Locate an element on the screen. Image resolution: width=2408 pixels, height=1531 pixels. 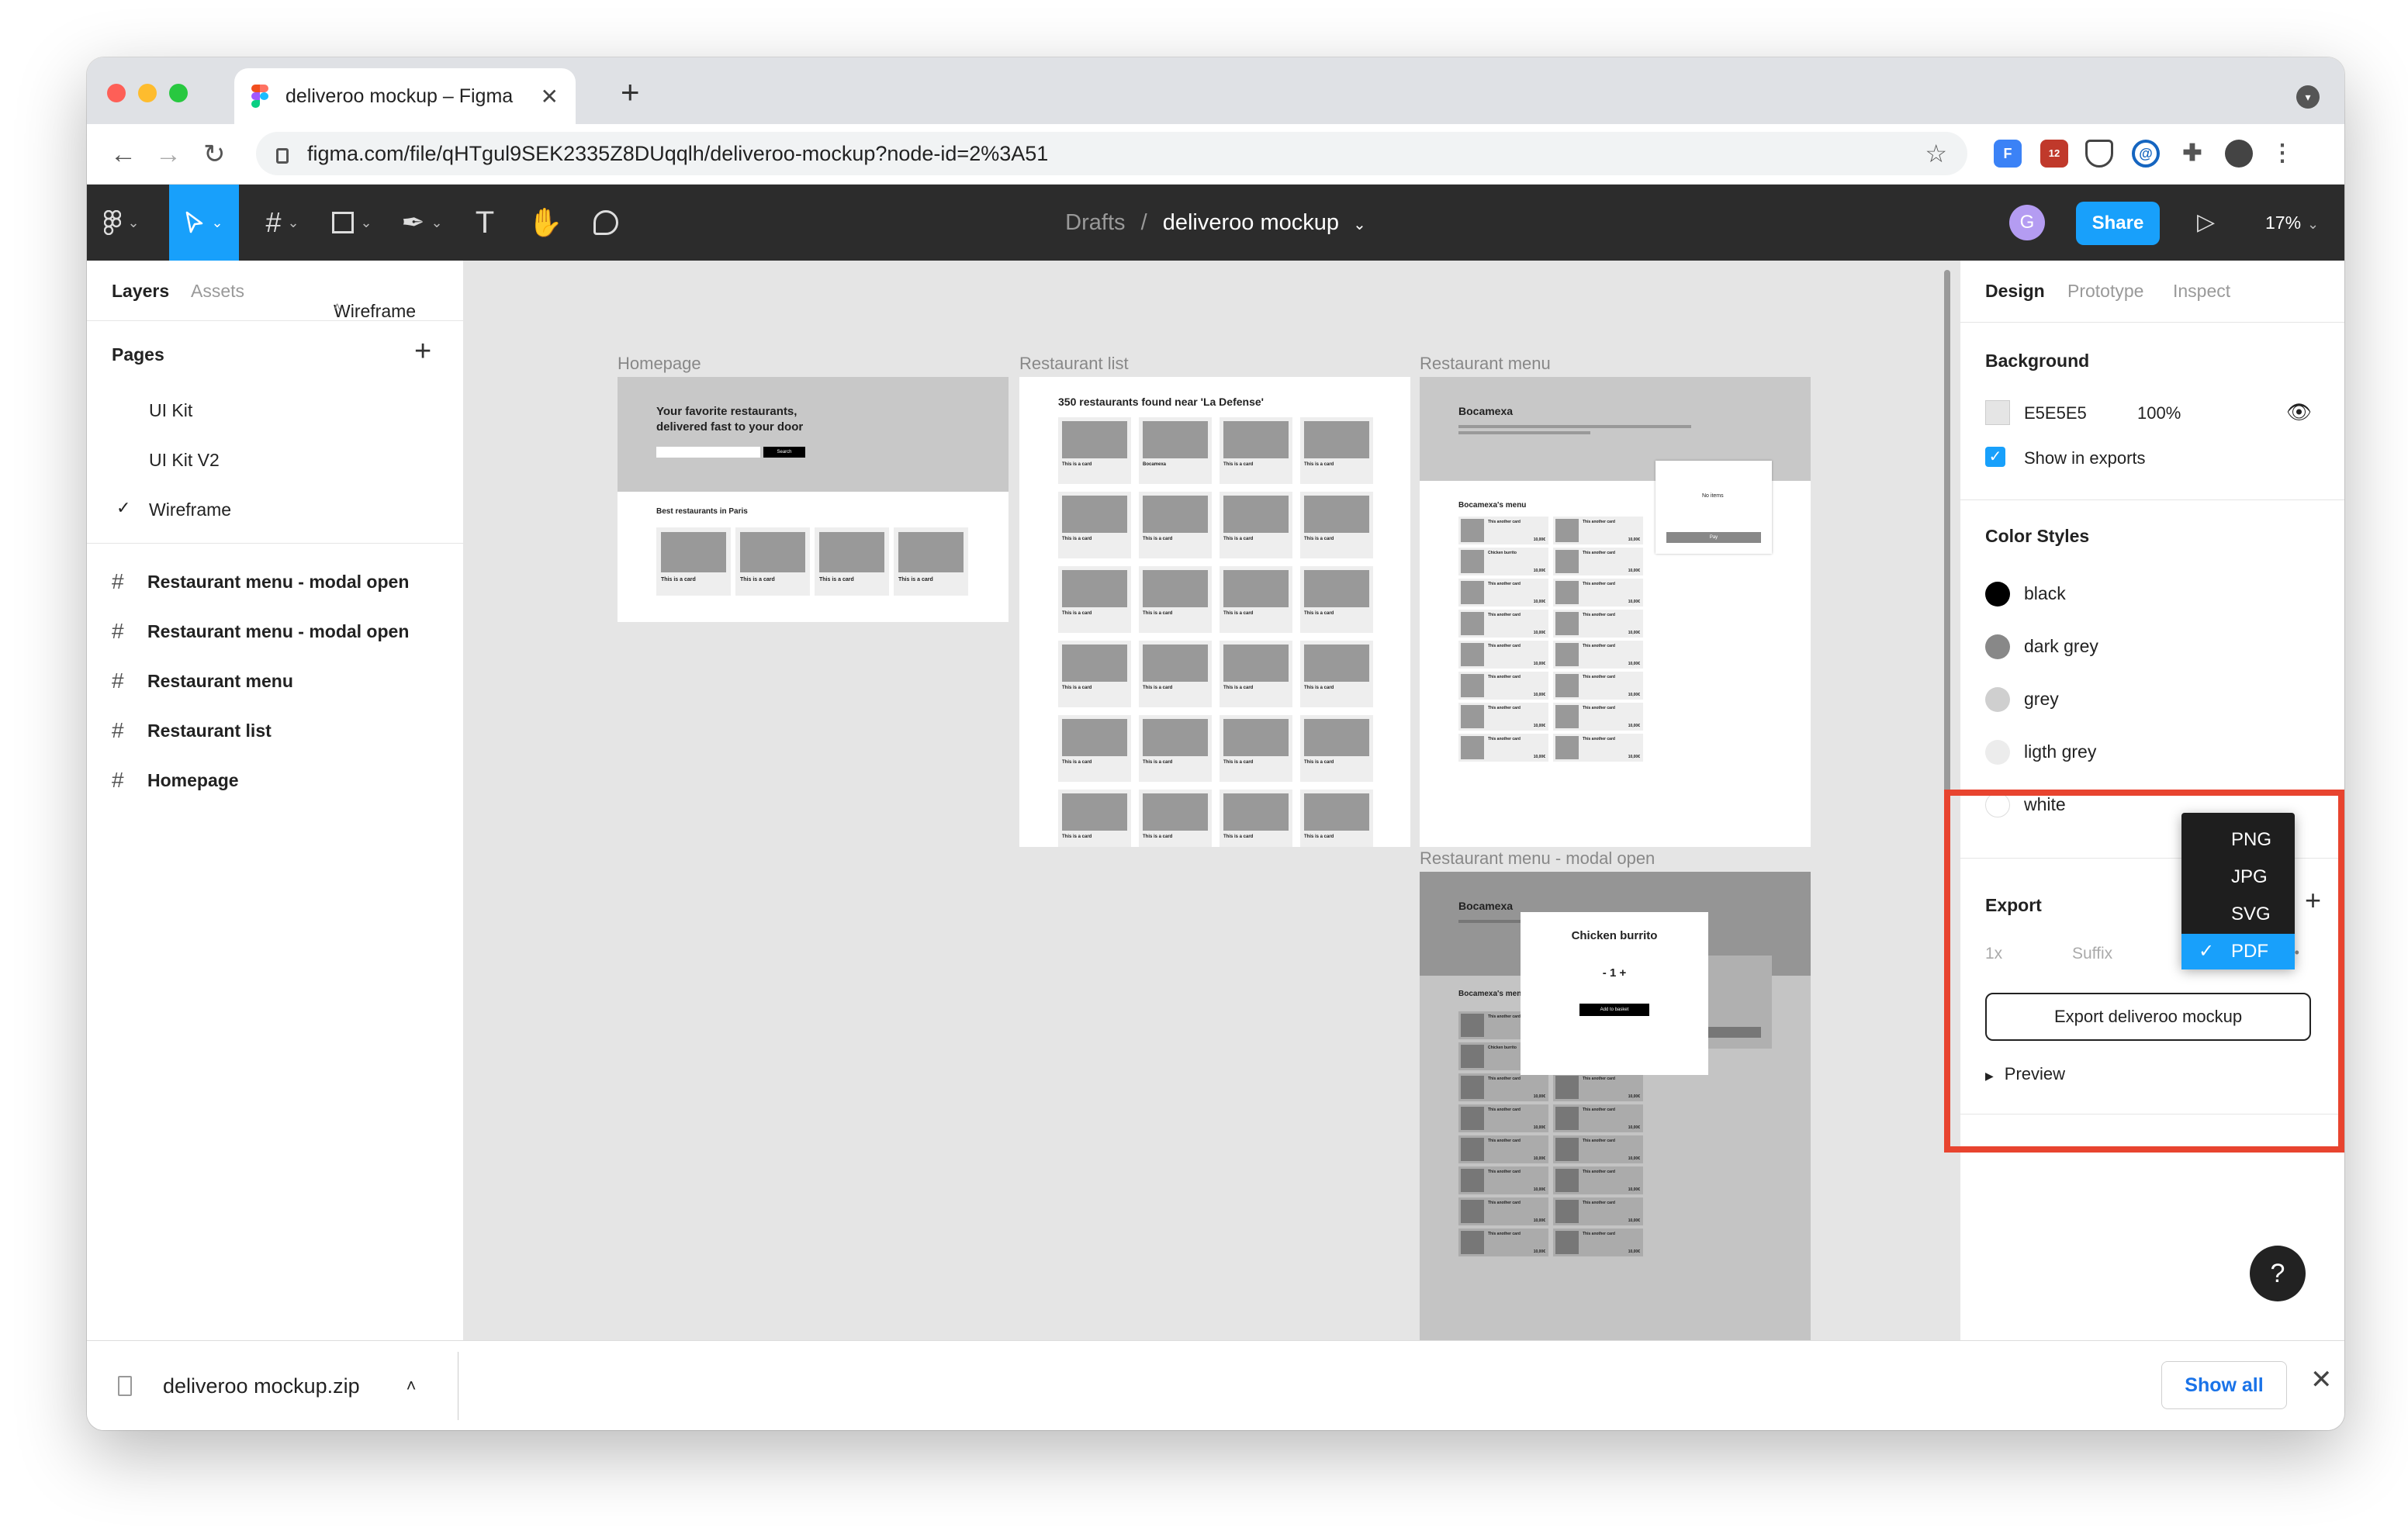
section-title: Best restaurants in Paris is located at coordinates (702, 511).